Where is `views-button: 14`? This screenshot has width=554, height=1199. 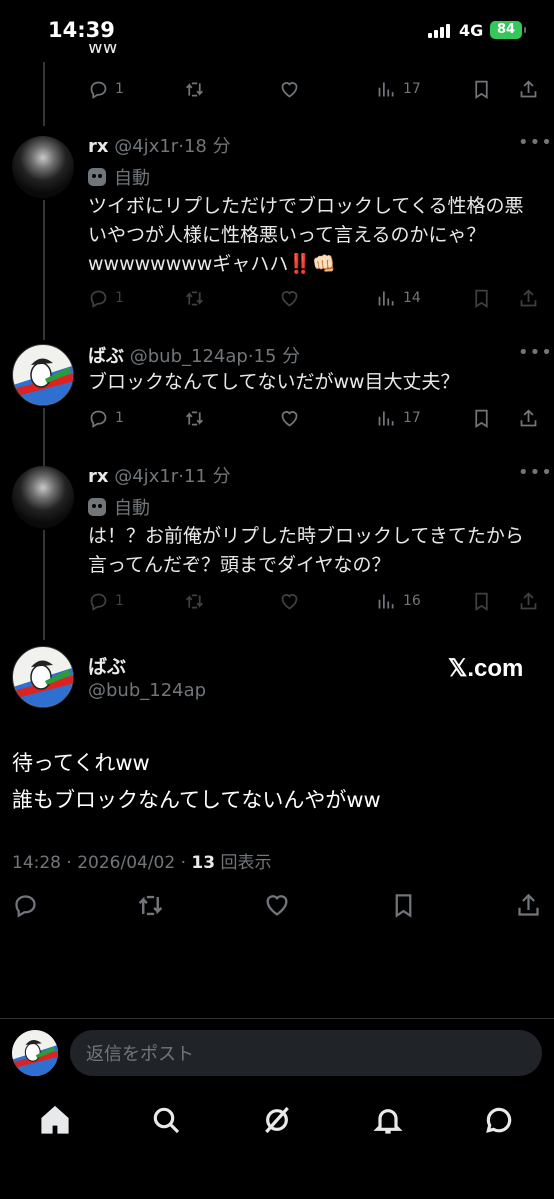 views-button: 14 is located at coordinates (398, 298).